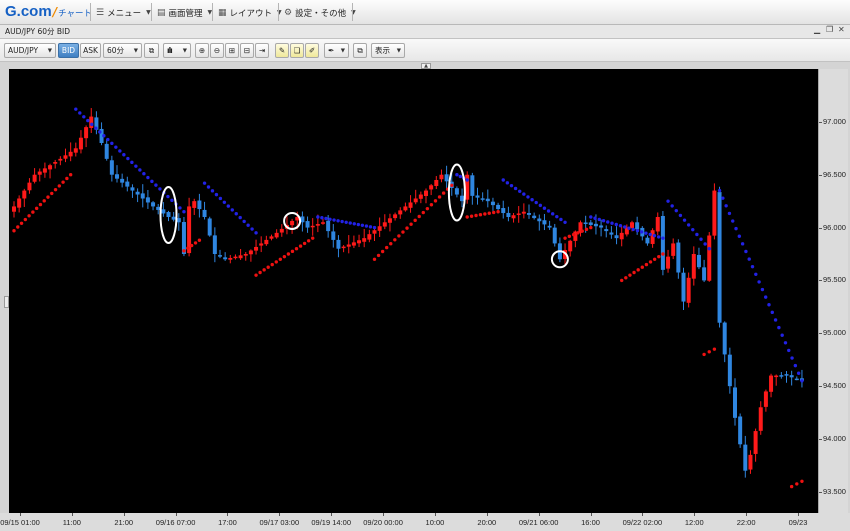 The height and width of the screenshot is (531, 850). I want to click on drawing-tool-button-2: ❏, so click(297, 50).